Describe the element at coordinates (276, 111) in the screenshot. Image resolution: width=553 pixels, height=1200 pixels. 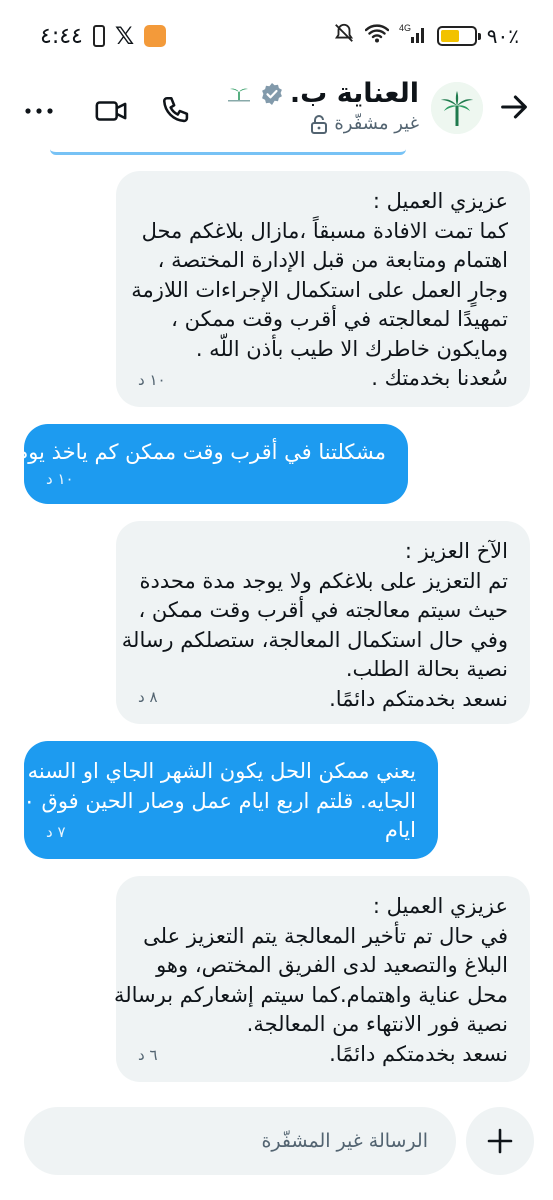
I see `chat-header: العناية ب. غير مشفّرة` at that location.